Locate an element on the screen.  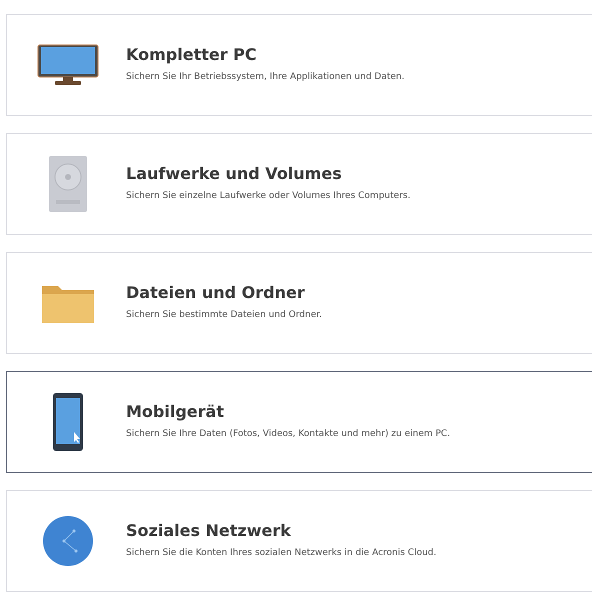
monitor-icon is located at coordinates (68, 65).